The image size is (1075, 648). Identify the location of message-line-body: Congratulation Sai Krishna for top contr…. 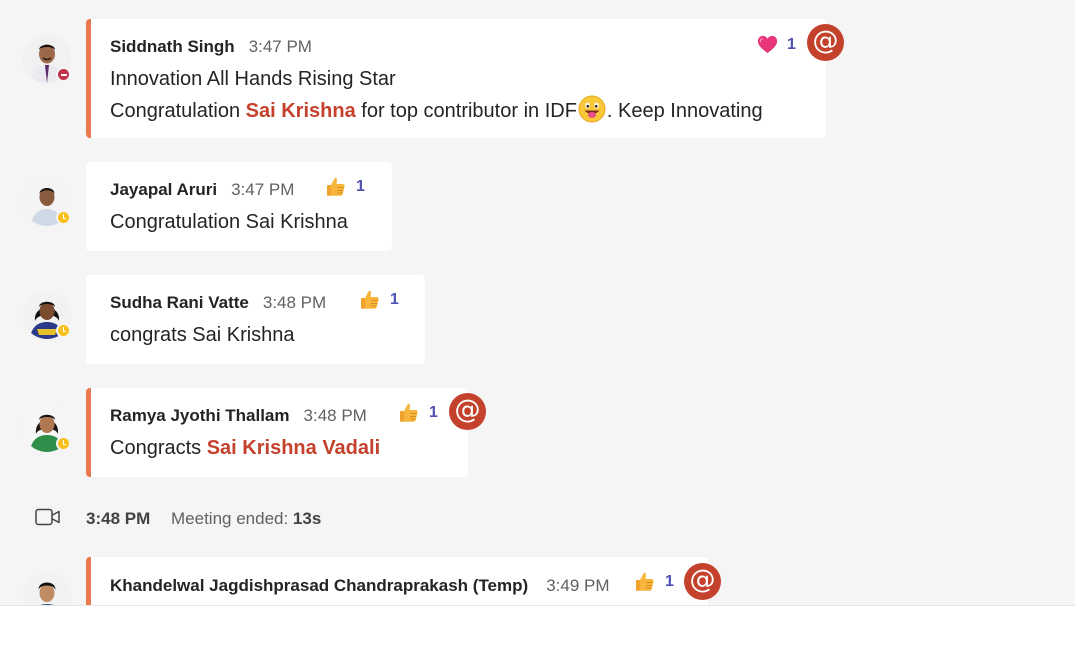
(436, 110).